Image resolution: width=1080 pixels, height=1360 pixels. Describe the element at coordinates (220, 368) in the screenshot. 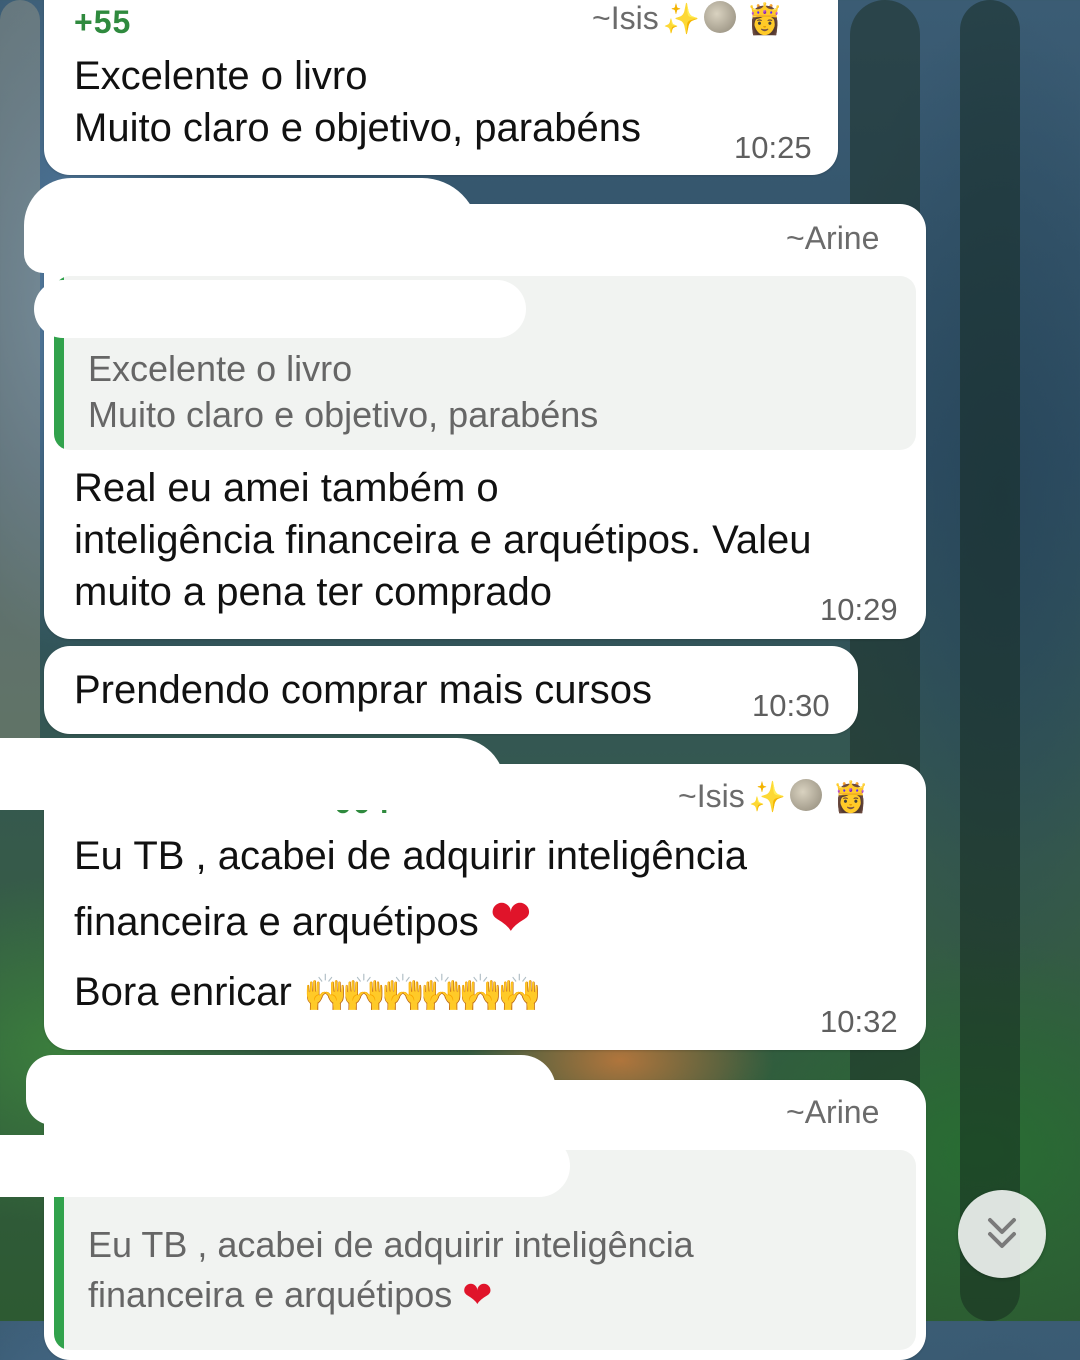

I see `quoted-text-line: Excelente o livro` at that location.